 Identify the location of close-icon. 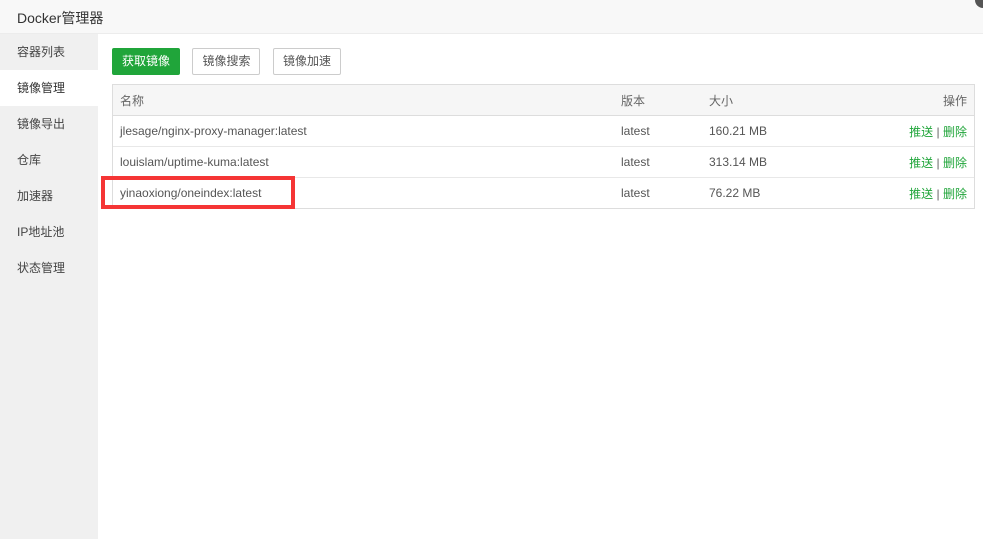
(979, 4).